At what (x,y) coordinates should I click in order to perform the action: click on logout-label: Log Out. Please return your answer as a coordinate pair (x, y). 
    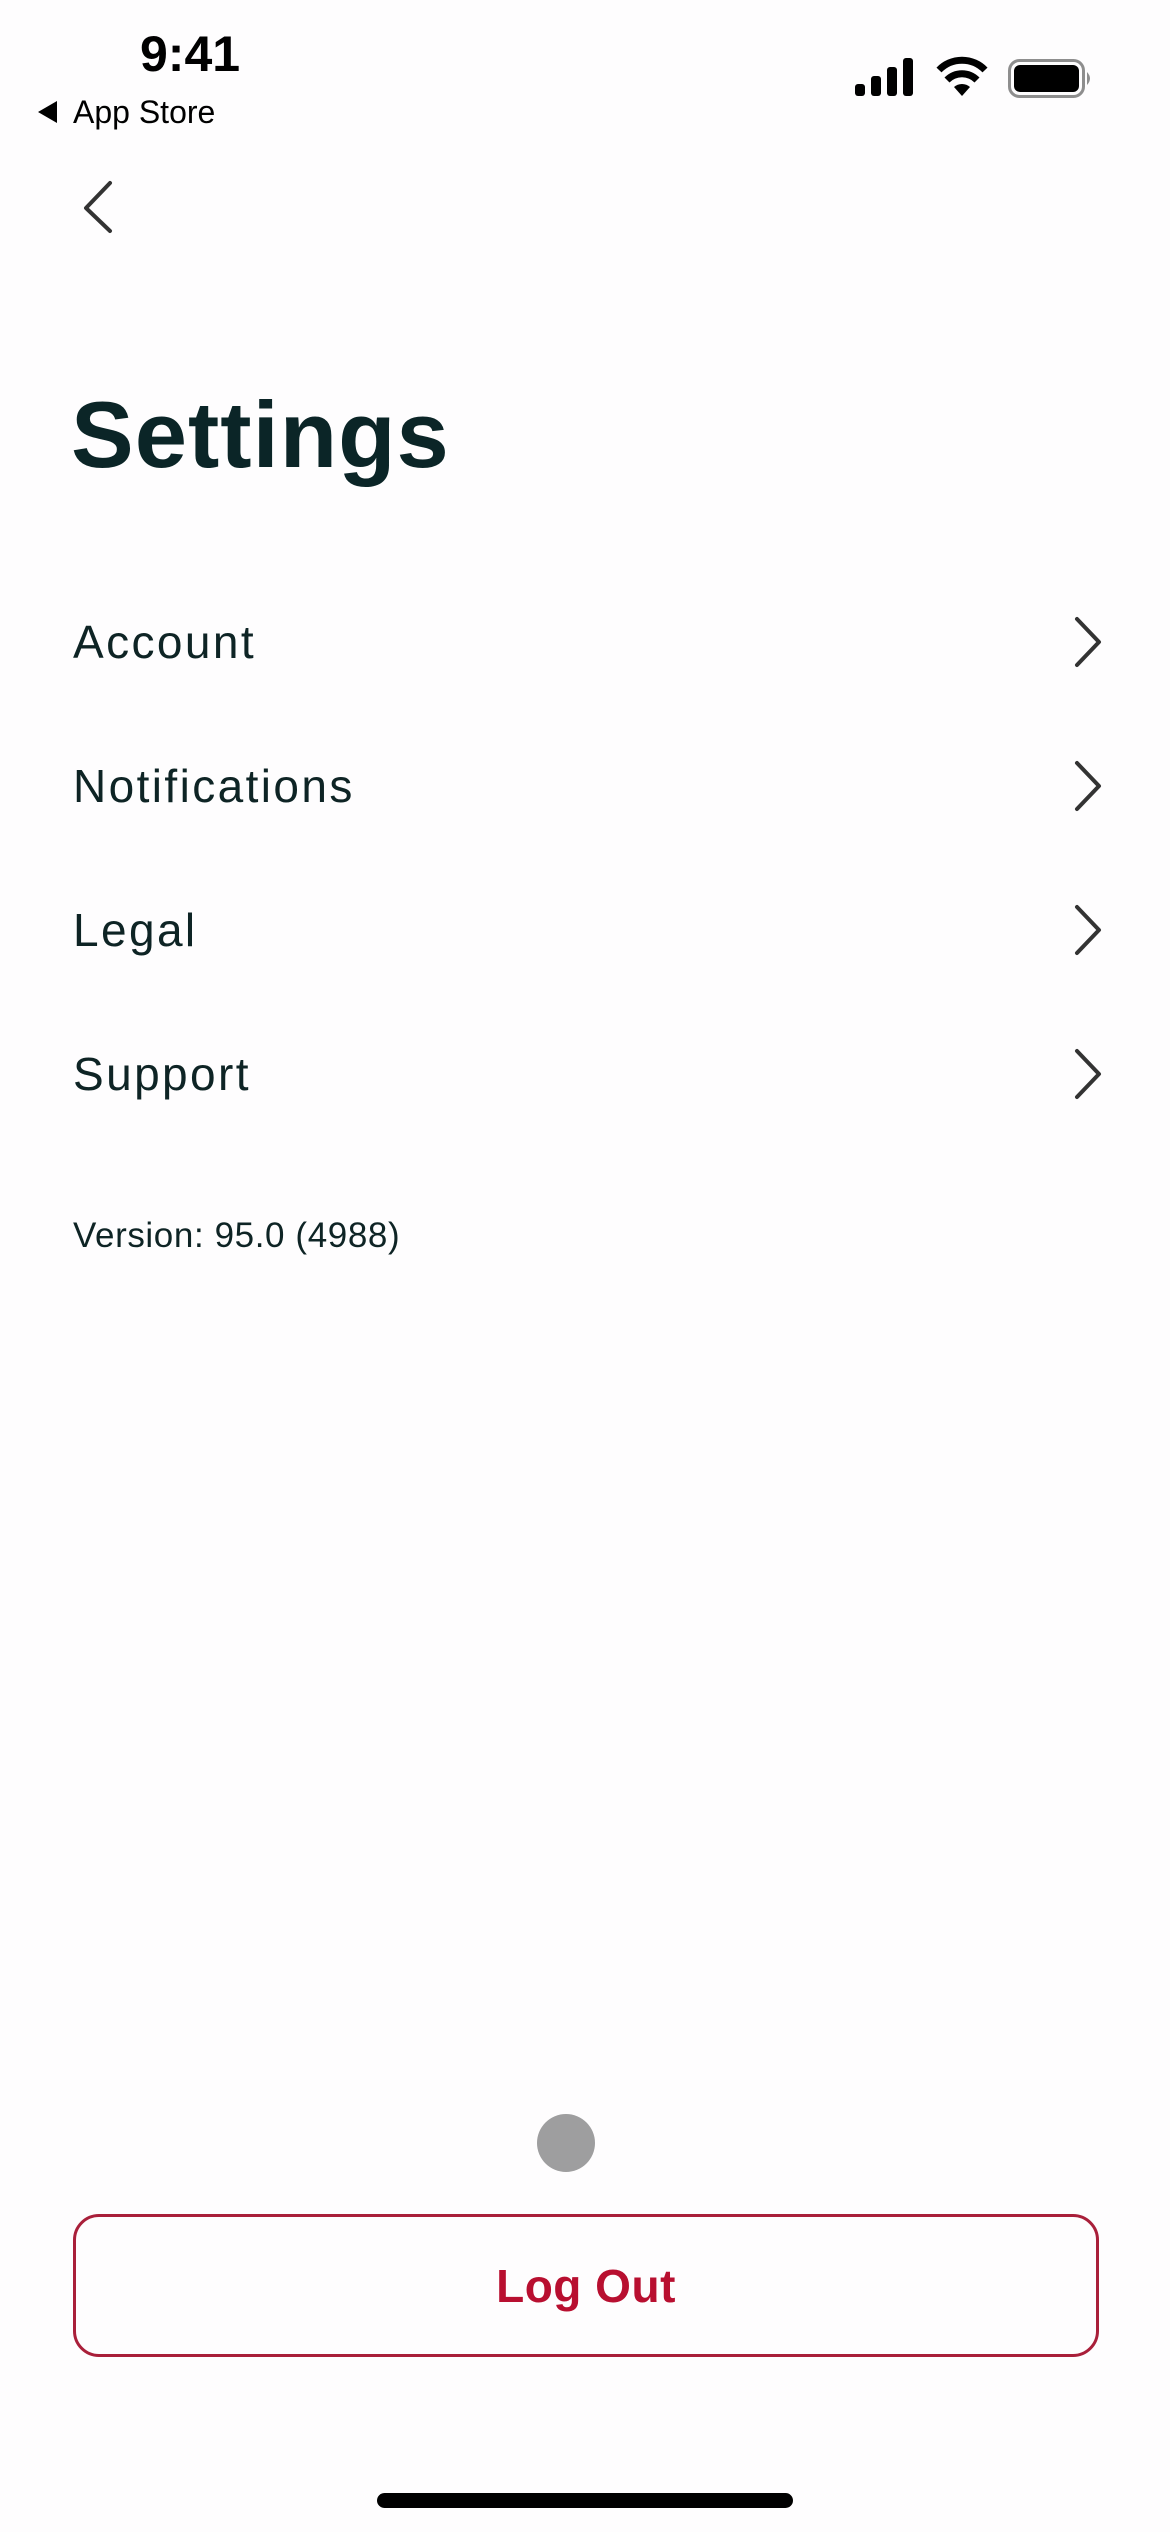
    Looking at the image, I should click on (586, 2285).